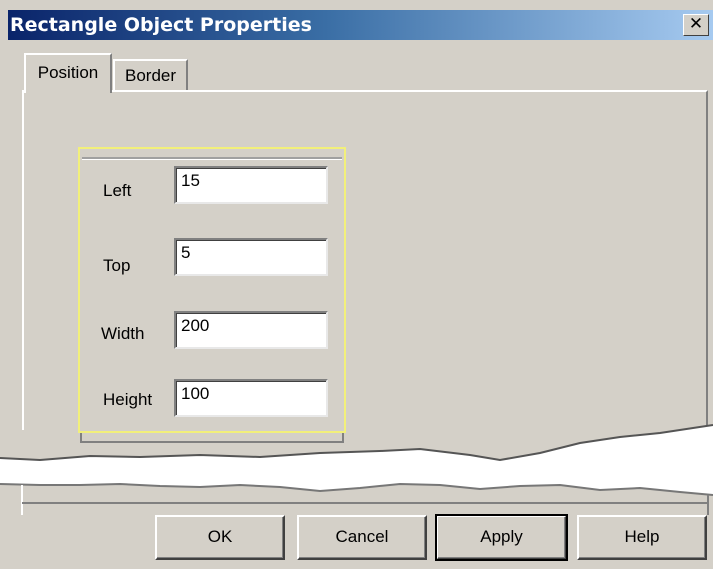 The image size is (713, 569). I want to click on group-divider, so click(212, 158).